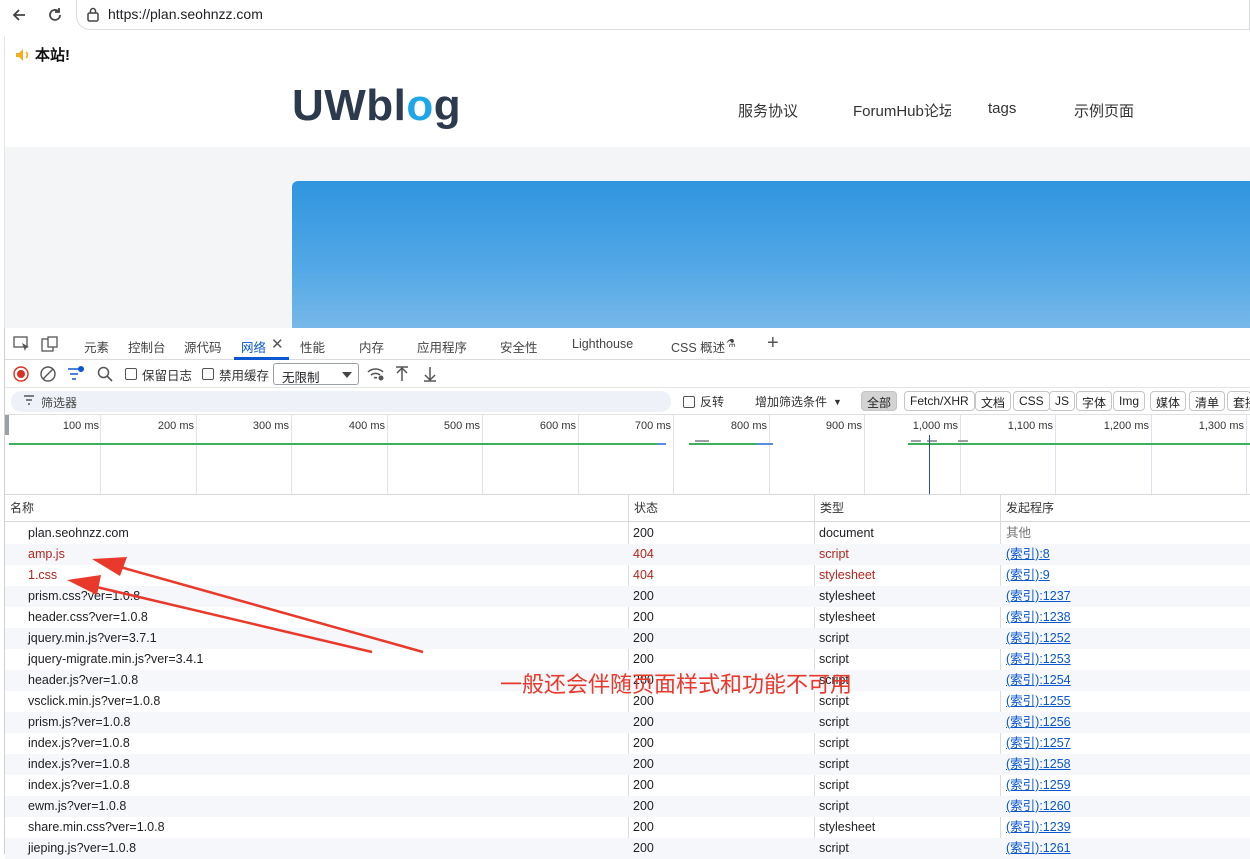 The width and height of the screenshot is (1250, 859). I want to click on chip-all: 全部, so click(879, 401).